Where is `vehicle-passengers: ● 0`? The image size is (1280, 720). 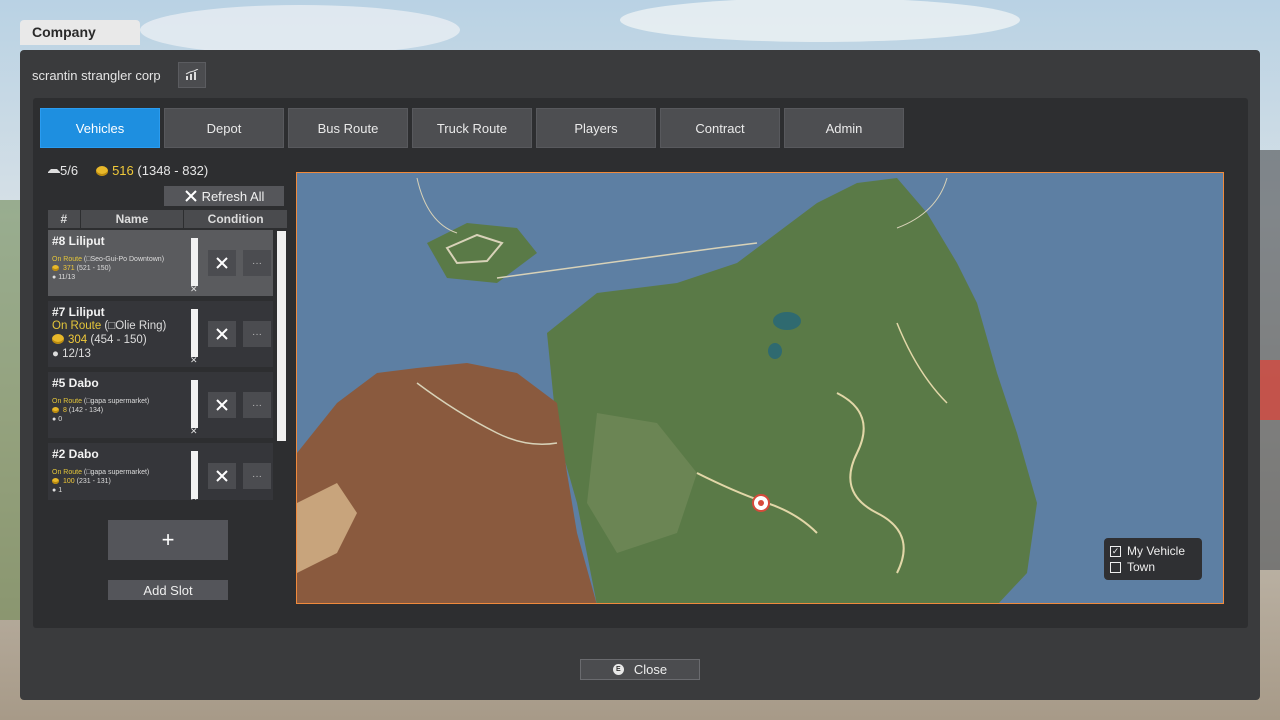
vehicle-passengers: ● 0 is located at coordinates (57, 419).